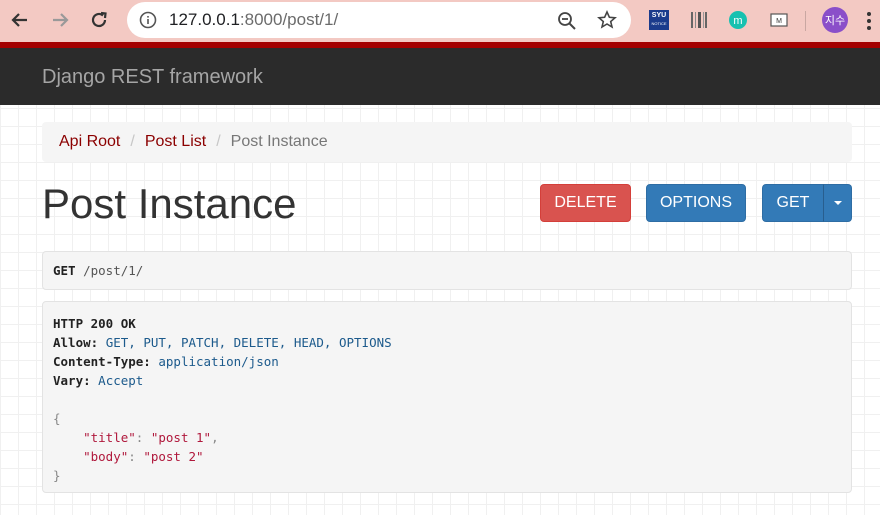  What do you see at coordinates (696, 203) in the screenshot?
I see `options-button: OPTIONS` at bounding box center [696, 203].